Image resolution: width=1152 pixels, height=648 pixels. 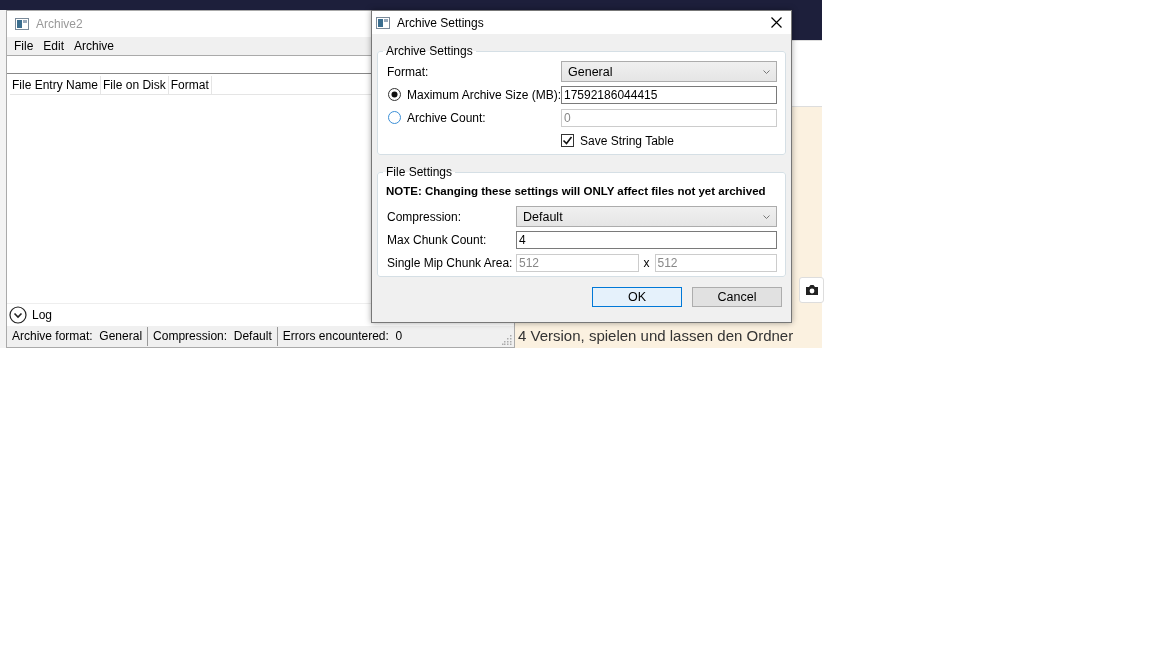 What do you see at coordinates (440, 22) in the screenshot?
I see `dialog-title: Archive Settings` at bounding box center [440, 22].